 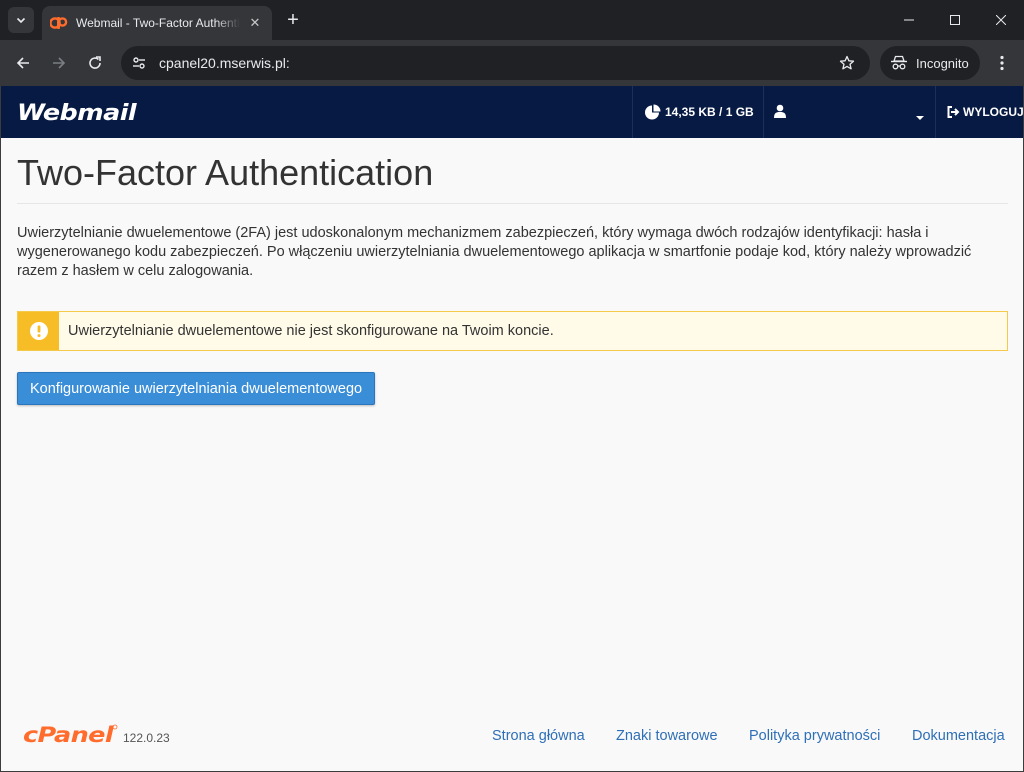 I want to click on page-title: Two-Factor Authentication, so click(x=512, y=178).